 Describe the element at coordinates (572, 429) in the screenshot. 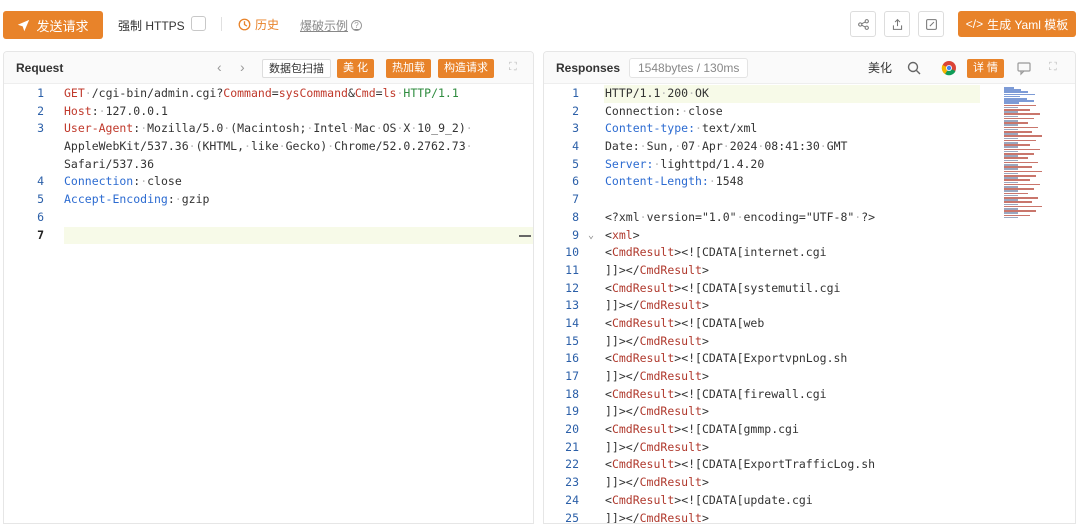

I see `line-number: 20` at that location.